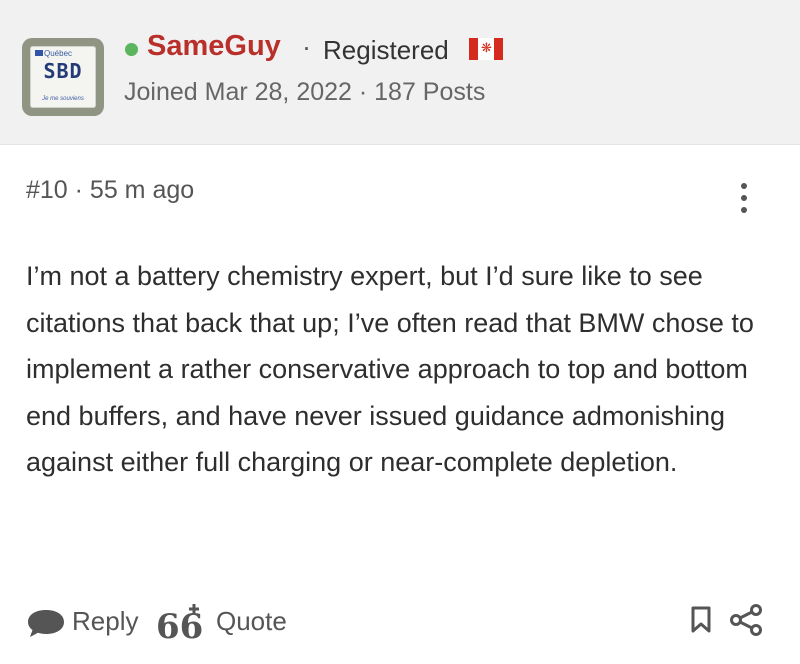  Describe the element at coordinates (46, 623) in the screenshot. I see `speech-bubble-icon` at that location.